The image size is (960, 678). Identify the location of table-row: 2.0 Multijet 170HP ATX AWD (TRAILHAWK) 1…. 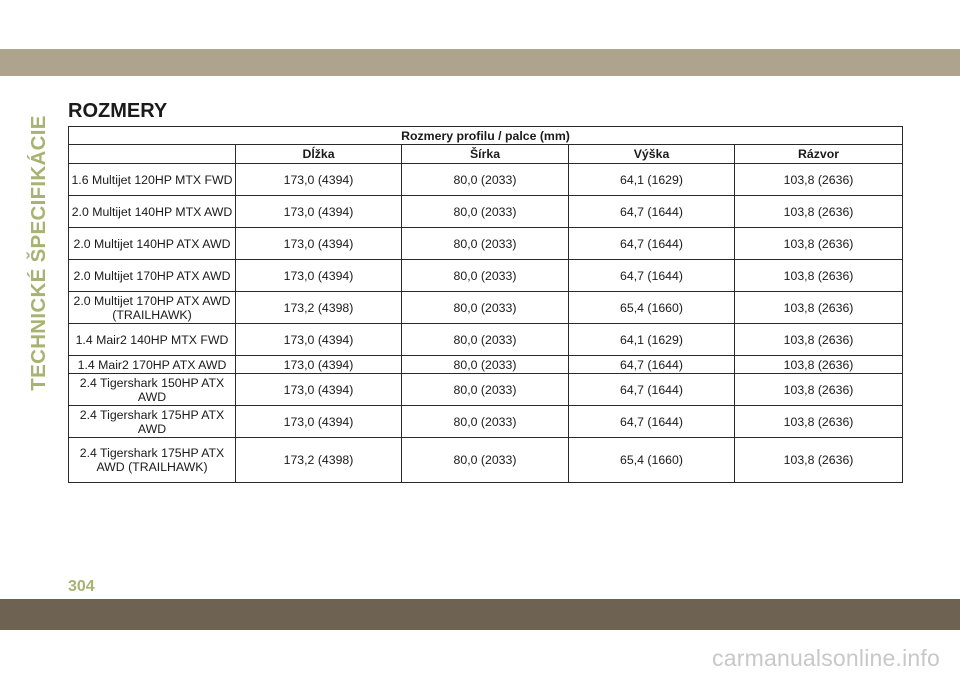
(486, 307).